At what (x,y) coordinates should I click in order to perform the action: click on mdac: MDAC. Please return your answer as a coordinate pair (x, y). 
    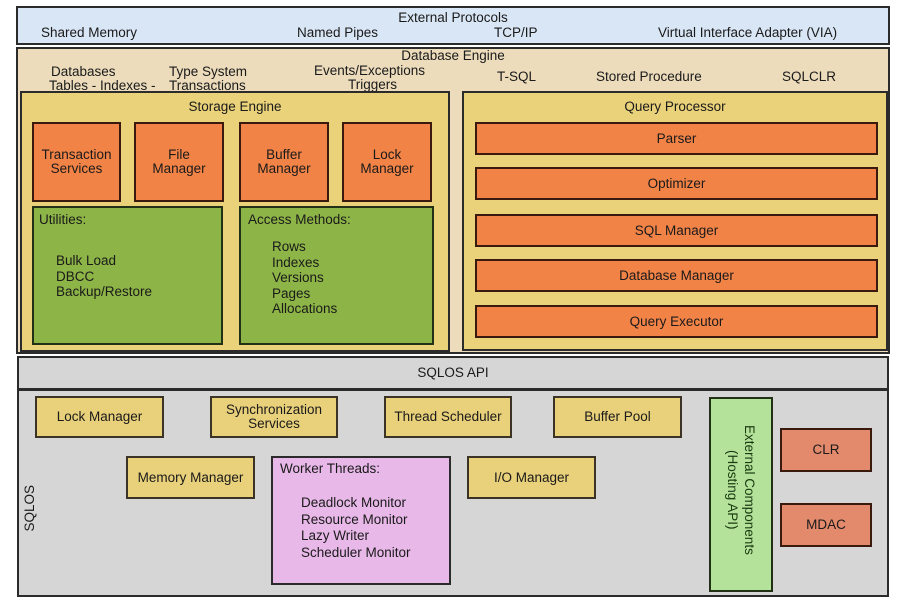
    Looking at the image, I should click on (826, 525).